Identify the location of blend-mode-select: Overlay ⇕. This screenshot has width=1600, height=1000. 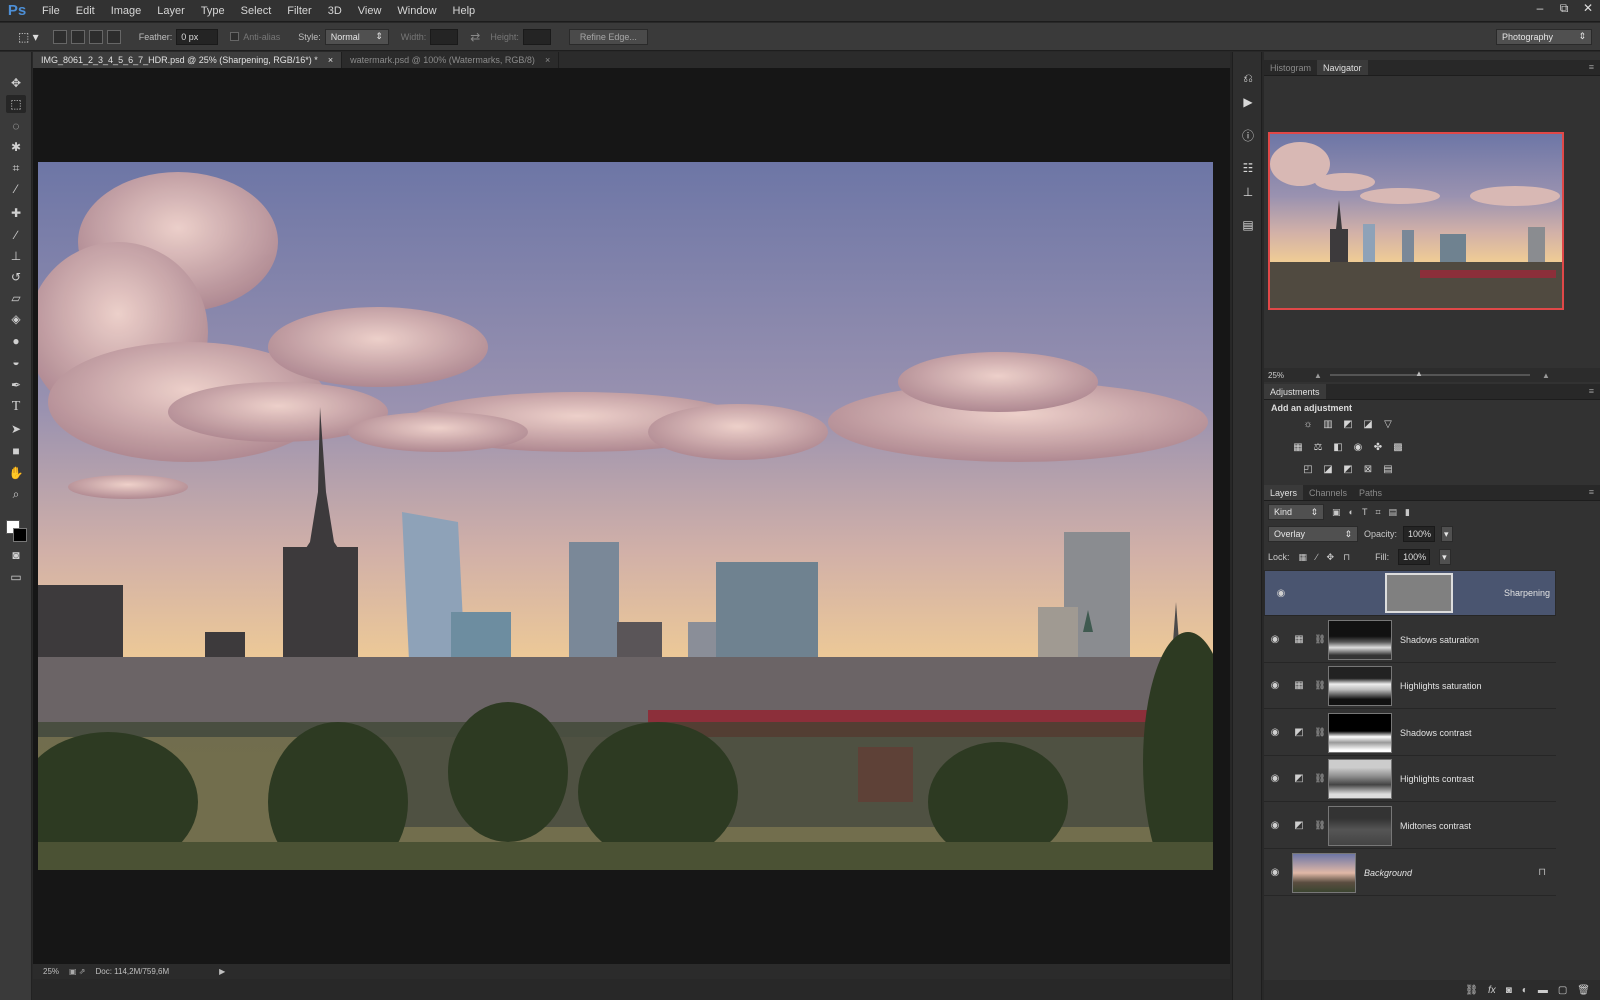
(1313, 534).